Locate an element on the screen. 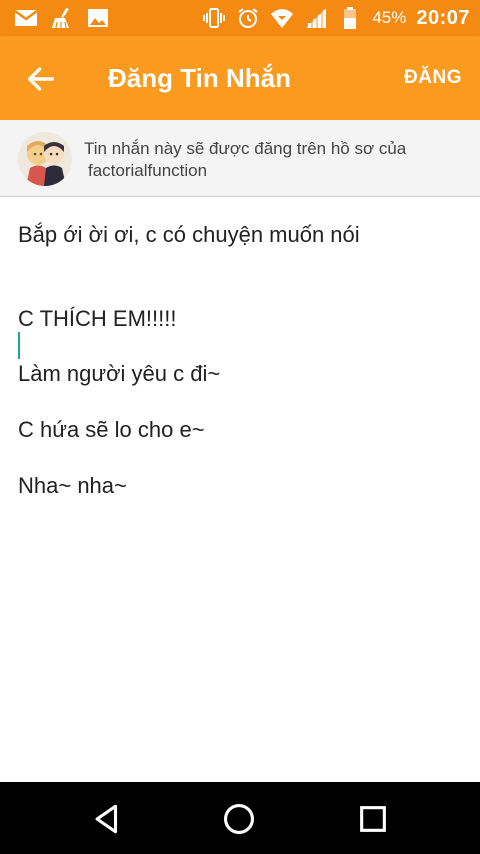  avatar-image is located at coordinates (45, 159).